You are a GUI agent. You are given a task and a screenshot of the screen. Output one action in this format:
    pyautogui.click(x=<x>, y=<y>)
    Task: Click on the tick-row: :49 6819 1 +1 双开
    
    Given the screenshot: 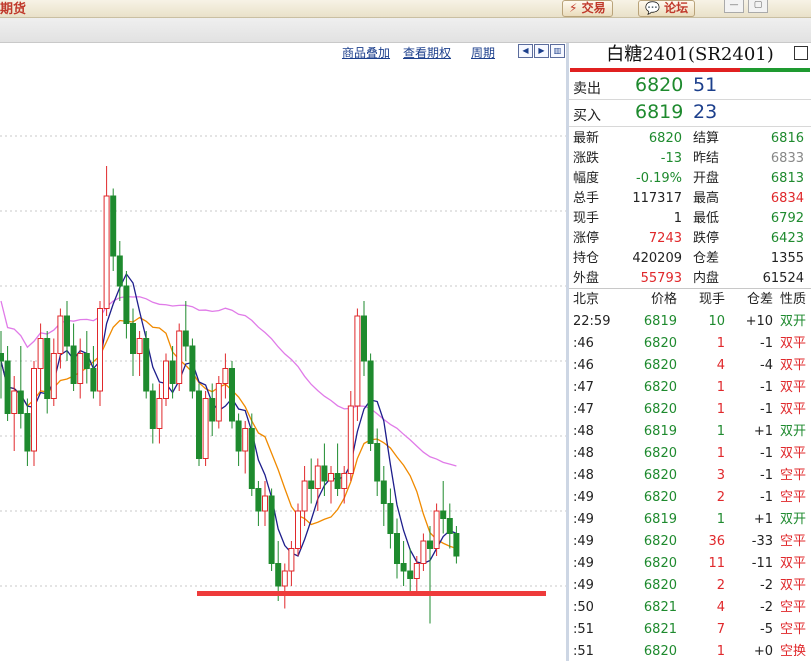 What is the action you would take?
    pyautogui.click(x=690, y=520)
    